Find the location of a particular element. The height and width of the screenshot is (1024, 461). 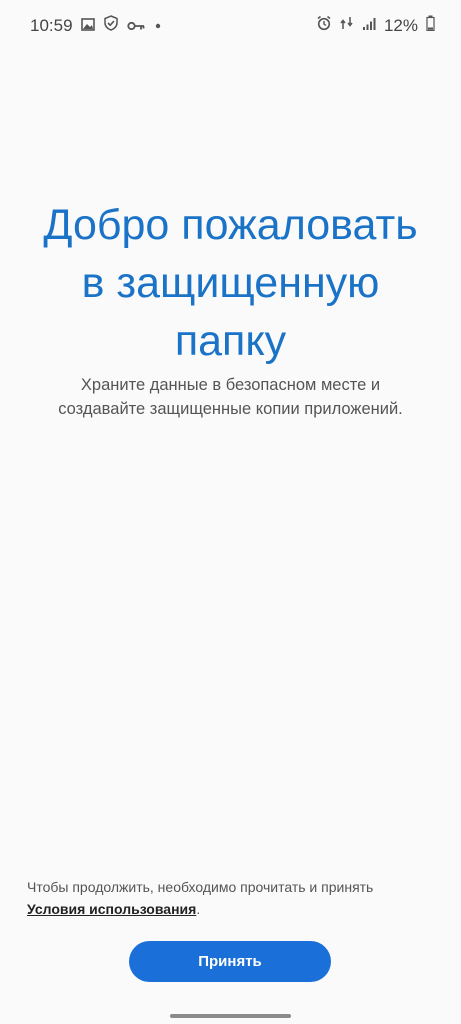

terms-of-use-link: Условия использования is located at coordinates (111, 909).